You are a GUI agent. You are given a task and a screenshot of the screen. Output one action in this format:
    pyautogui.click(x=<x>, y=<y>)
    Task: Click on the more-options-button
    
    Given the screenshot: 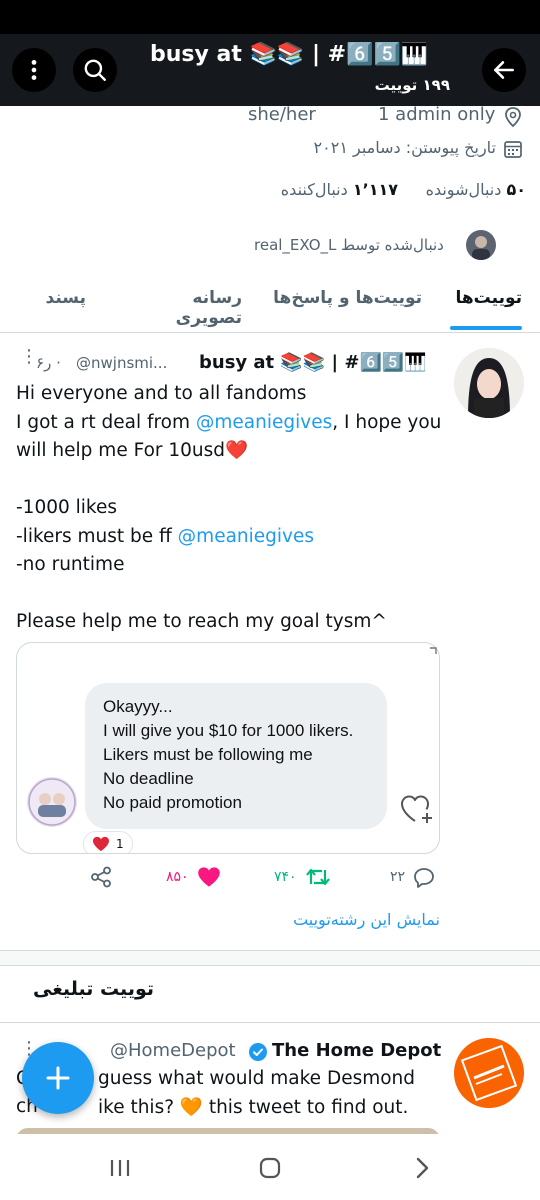 What is the action you would take?
    pyautogui.click(x=34, y=70)
    